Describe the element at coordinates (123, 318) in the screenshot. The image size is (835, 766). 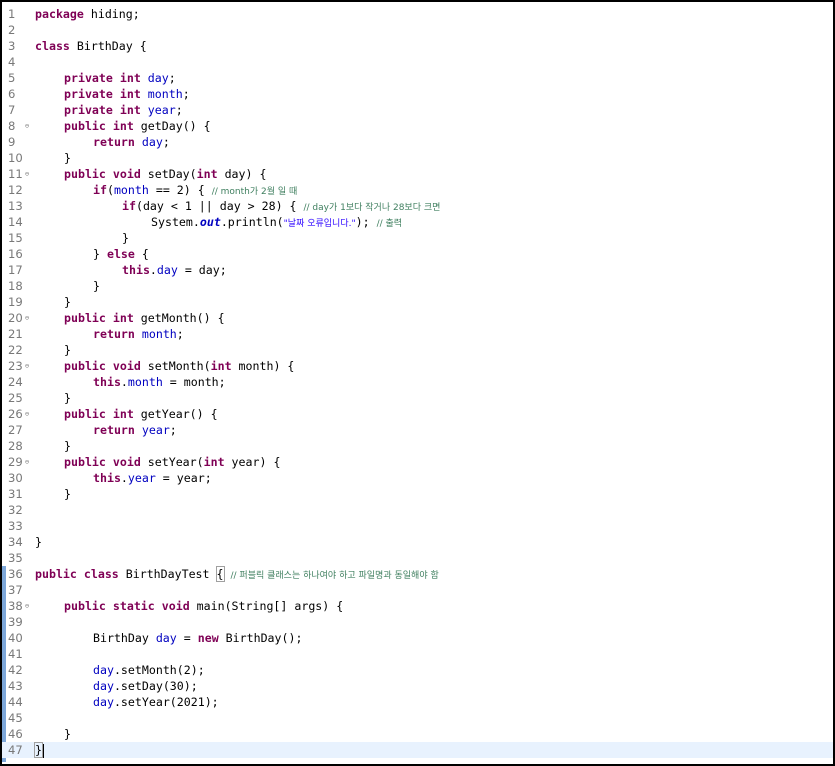
I see `keyword: int` at that location.